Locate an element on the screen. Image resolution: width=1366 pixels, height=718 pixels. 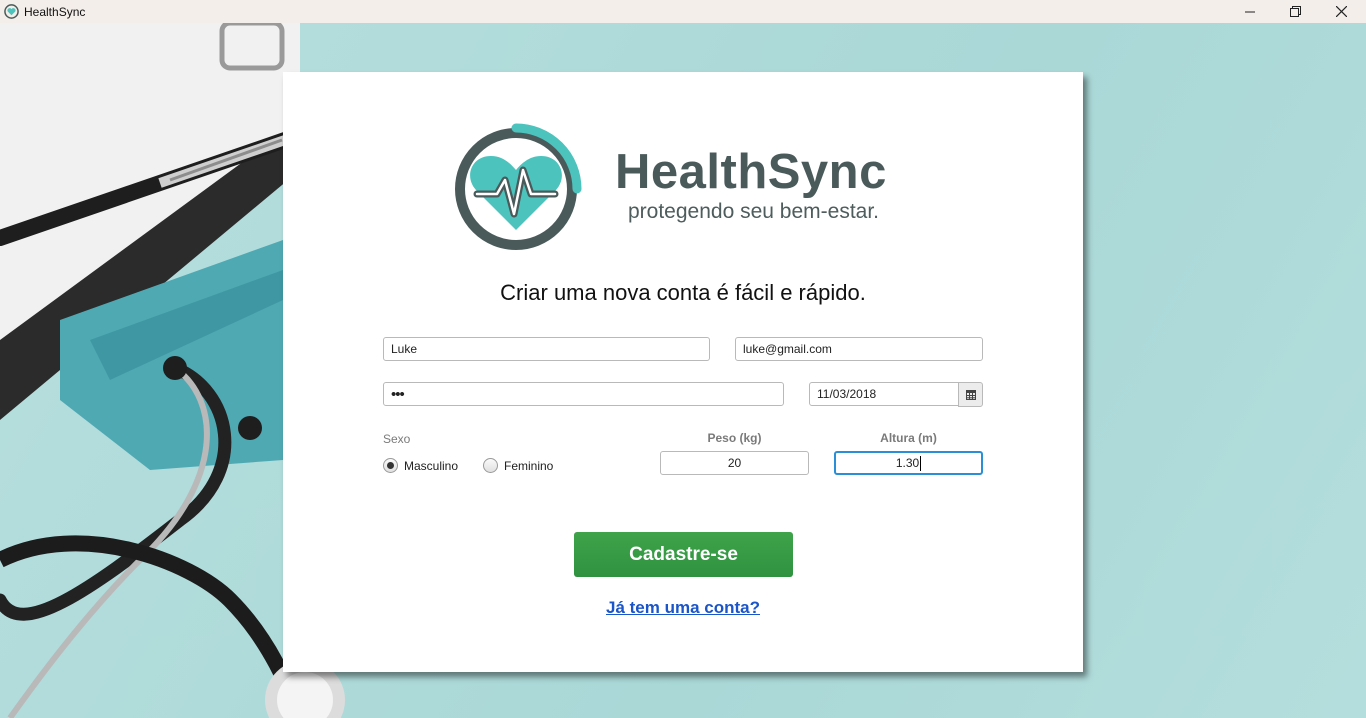
minimize-icon is located at coordinates (1250, 11).